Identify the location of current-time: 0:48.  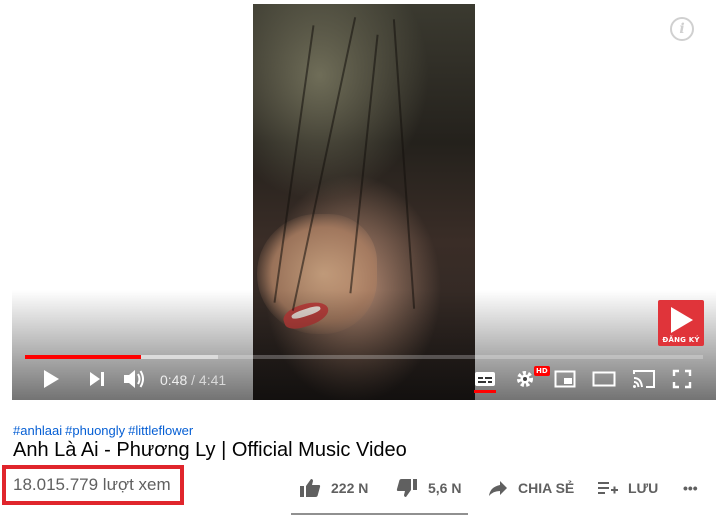
(174, 380).